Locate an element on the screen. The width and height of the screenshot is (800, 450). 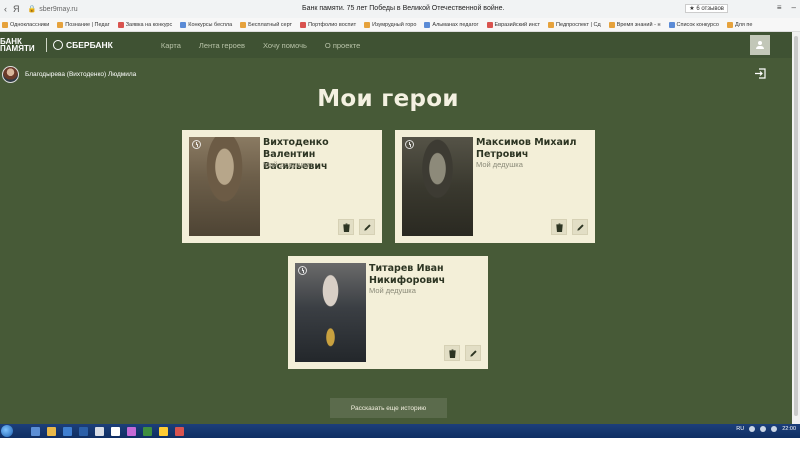
bookmark-item: Список конкурсо is located at coordinates (693, 24).